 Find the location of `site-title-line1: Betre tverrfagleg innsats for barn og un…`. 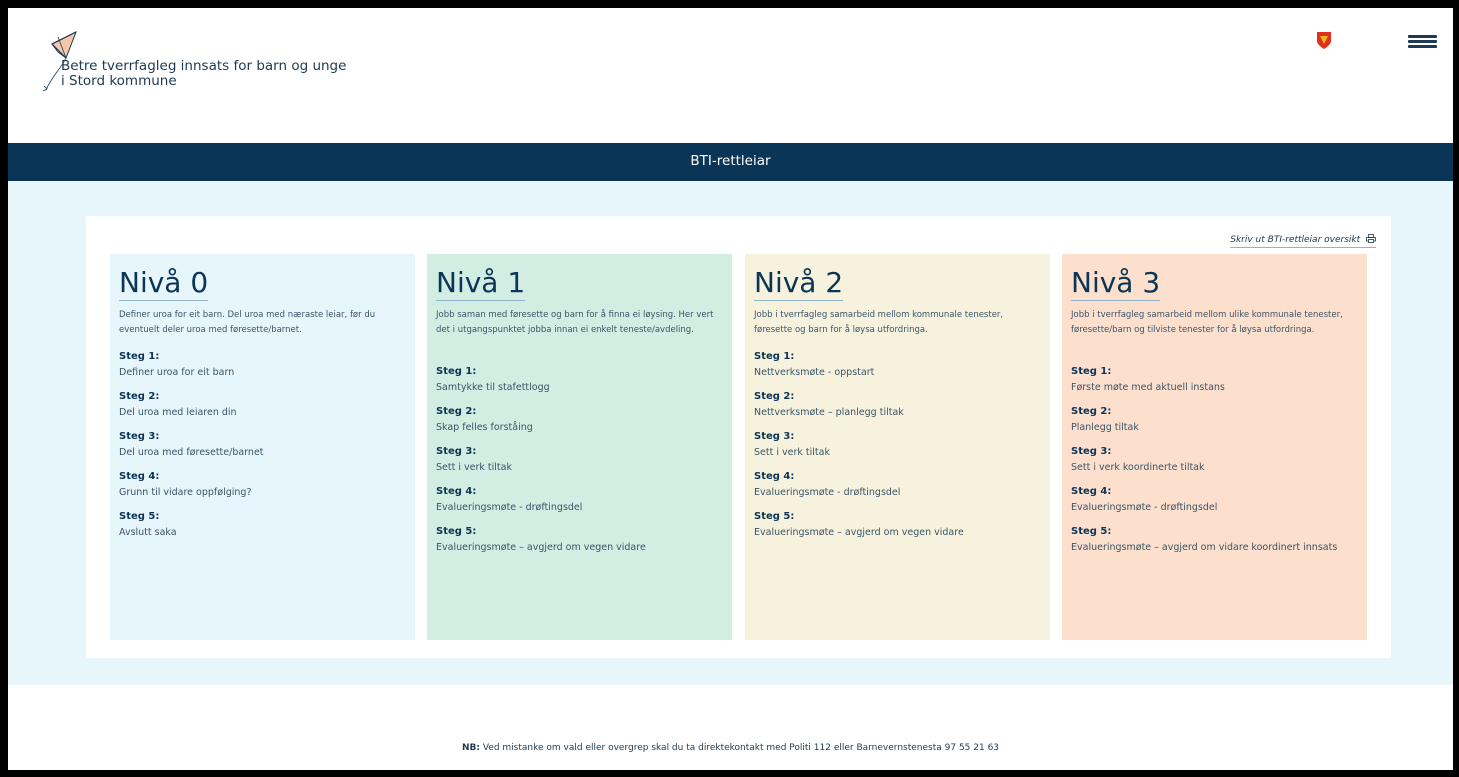

site-title-line1: Betre tverrfagleg innsats for barn og un… is located at coordinates (204, 66).